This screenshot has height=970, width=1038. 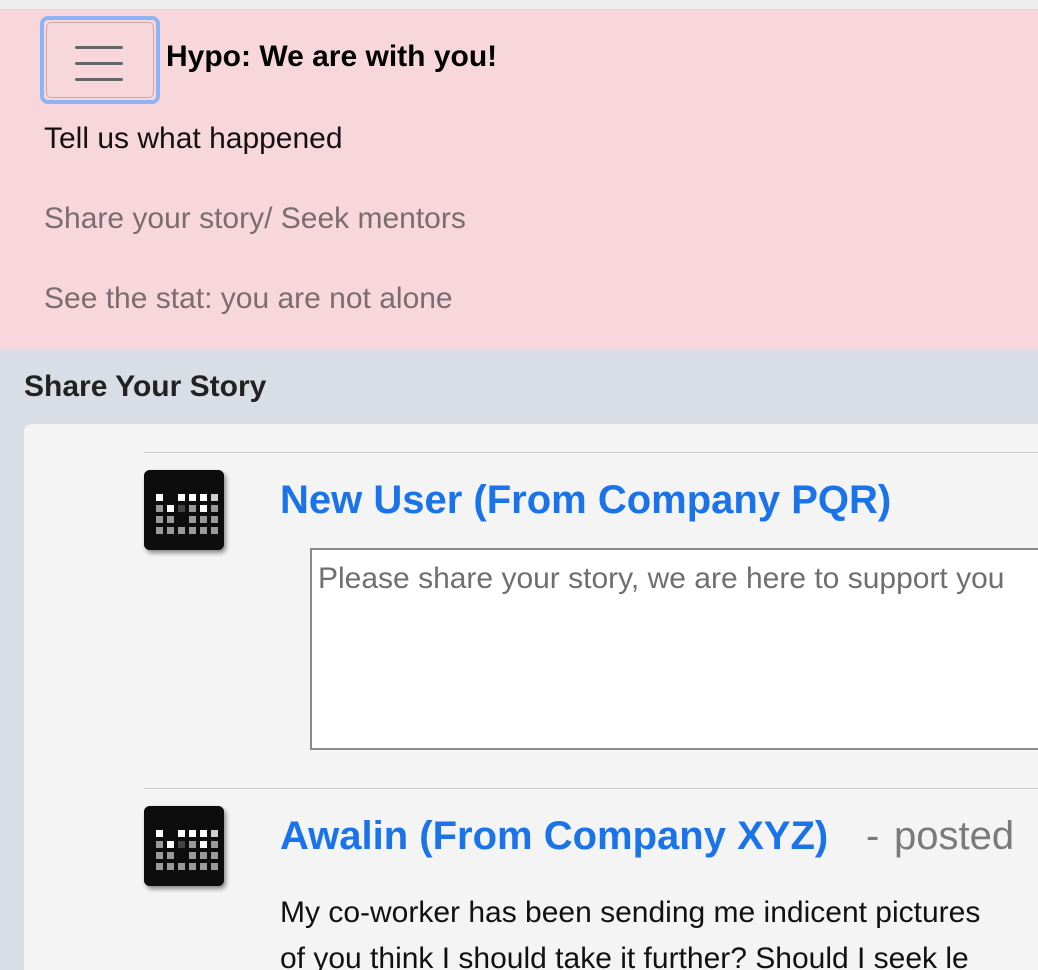 What do you see at coordinates (255, 219) in the screenshot?
I see `nav-link-share-story: Share your story/ Seek mentors` at bounding box center [255, 219].